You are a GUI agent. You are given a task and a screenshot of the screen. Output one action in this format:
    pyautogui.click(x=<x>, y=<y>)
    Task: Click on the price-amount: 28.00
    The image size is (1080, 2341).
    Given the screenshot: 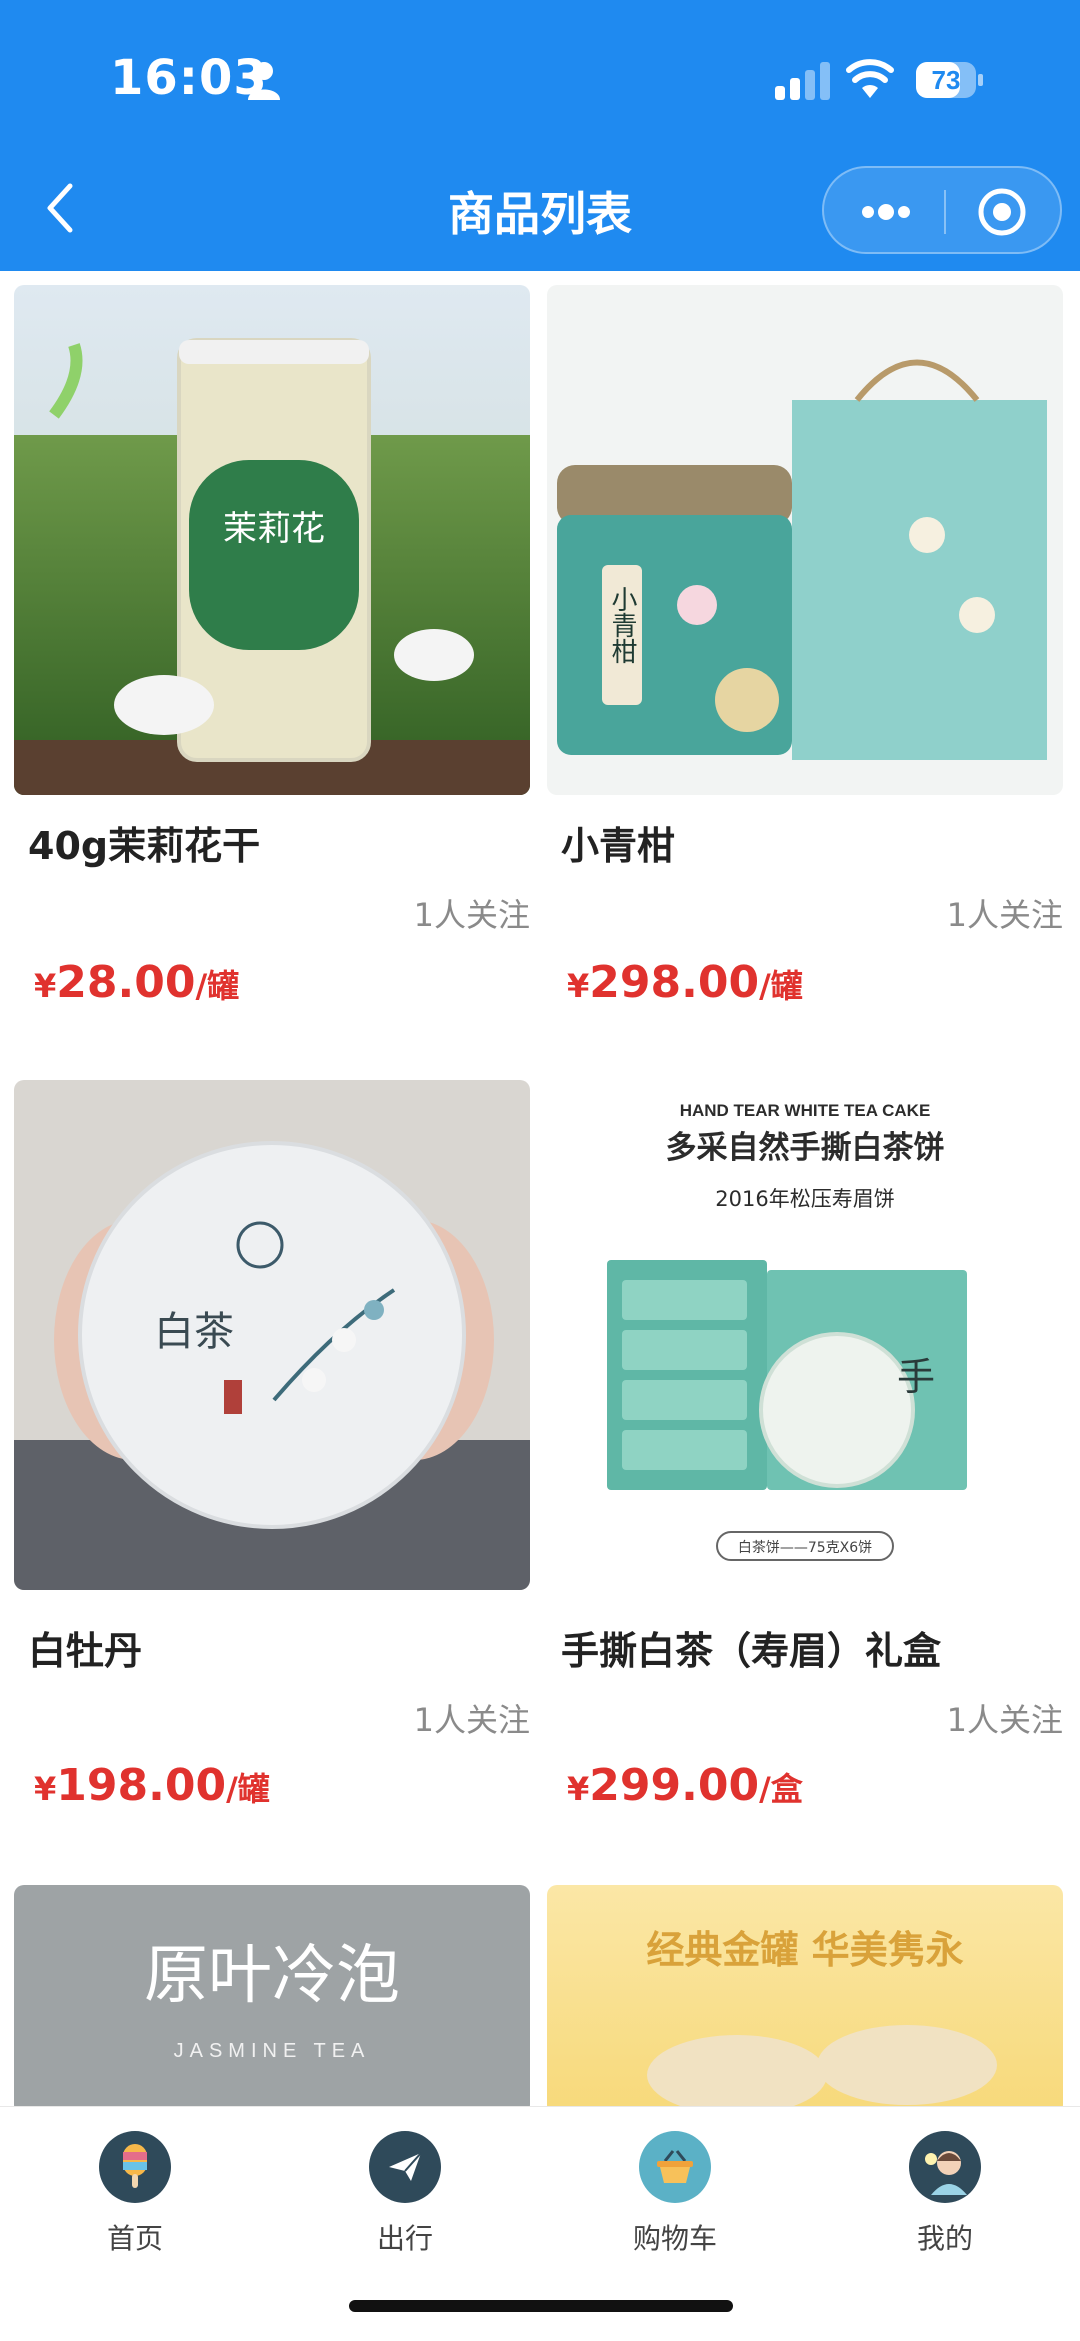 What is the action you would take?
    pyautogui.click(x=126, y=982)
    